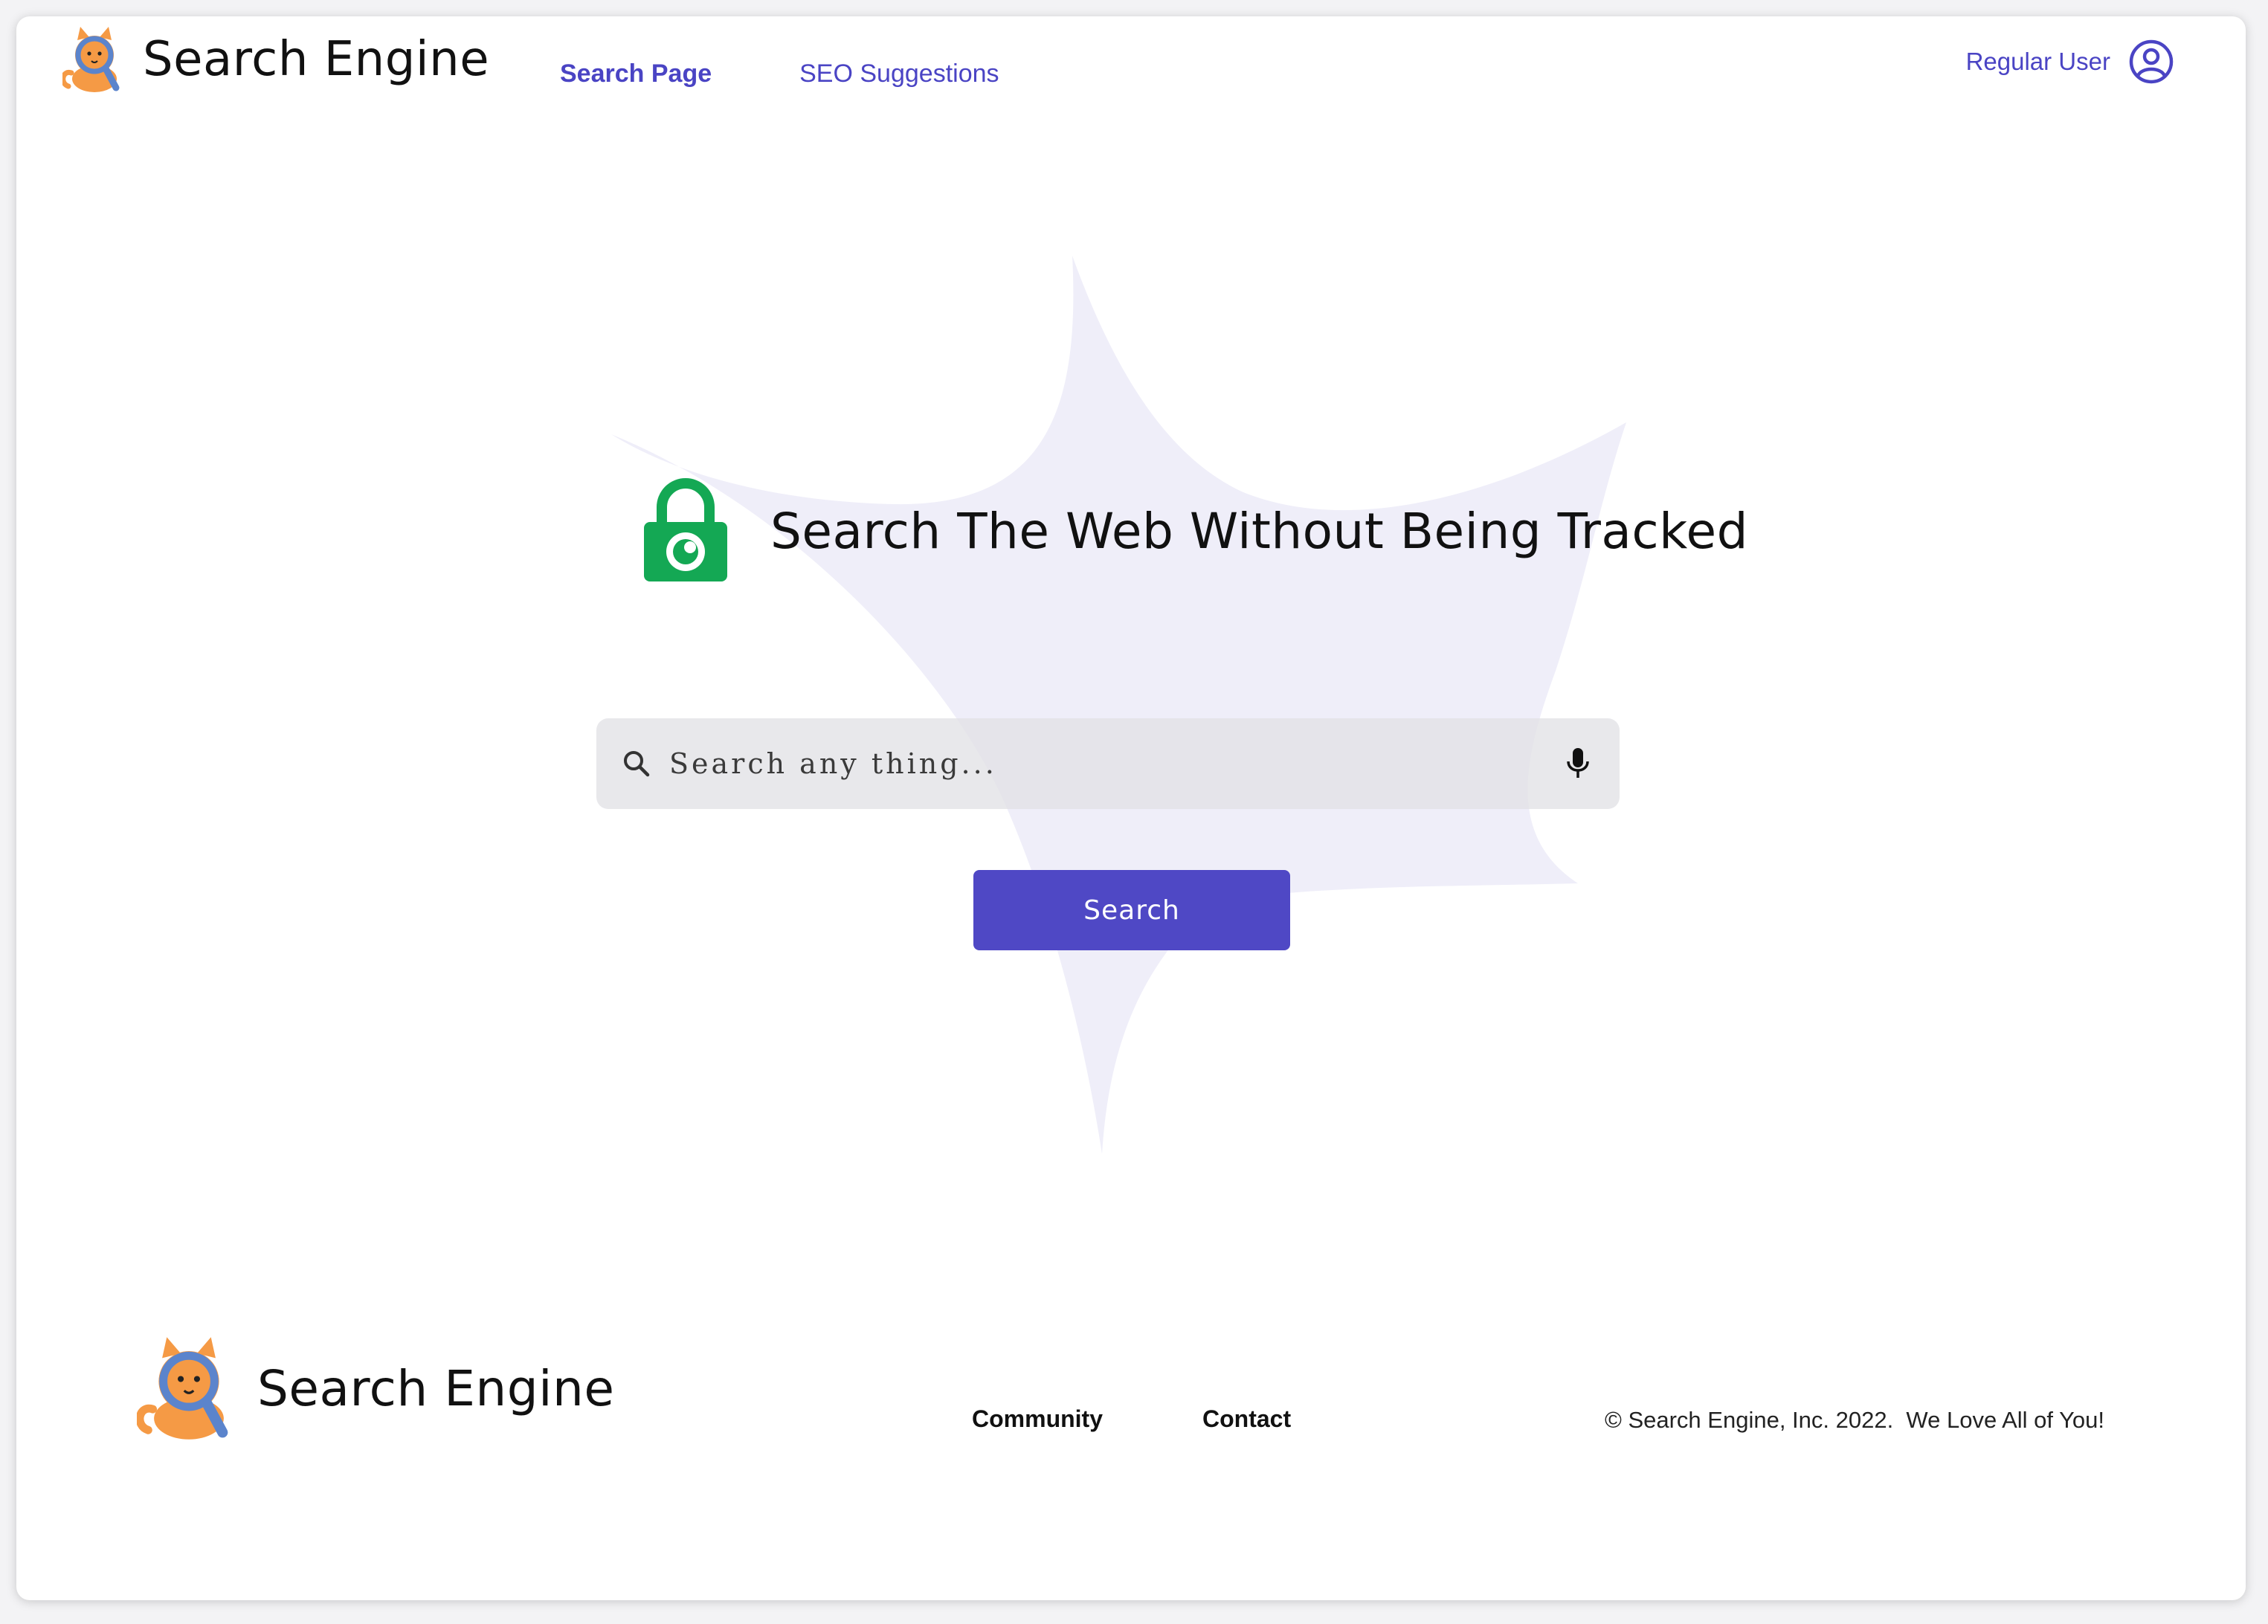  I want to click on search-input, so click(1108, 764).